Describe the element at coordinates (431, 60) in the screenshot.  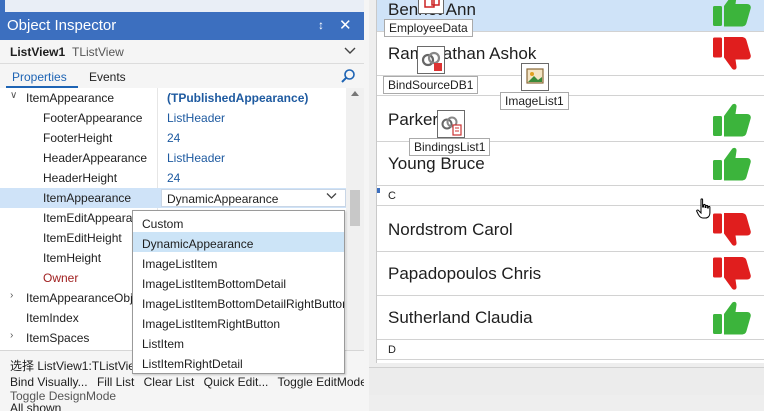
I see `bindsource-icon` at that location.